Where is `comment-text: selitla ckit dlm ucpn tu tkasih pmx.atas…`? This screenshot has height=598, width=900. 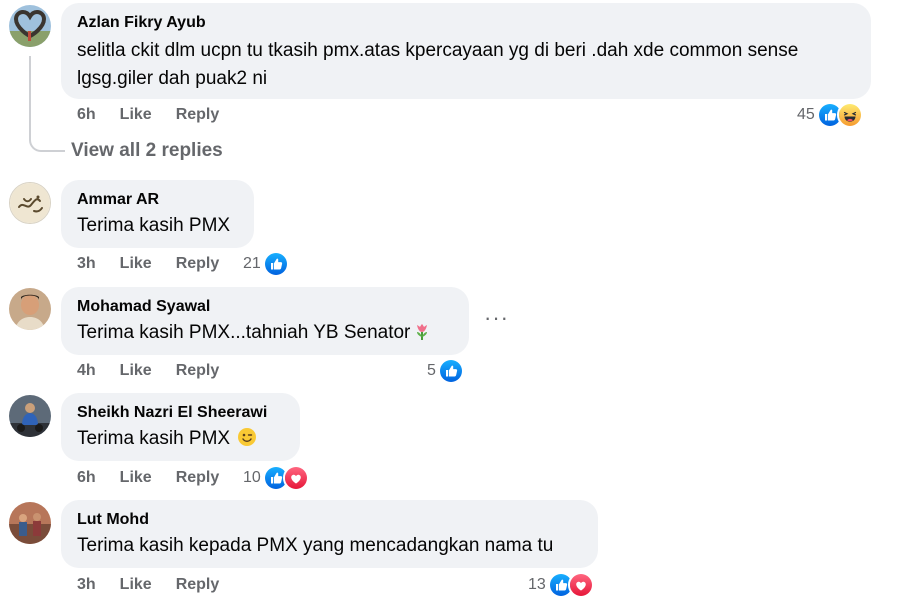
comment-text: selitla ckit dlm ucpn tu tkasih pmx.atas… is located at coordinates (438, 64).